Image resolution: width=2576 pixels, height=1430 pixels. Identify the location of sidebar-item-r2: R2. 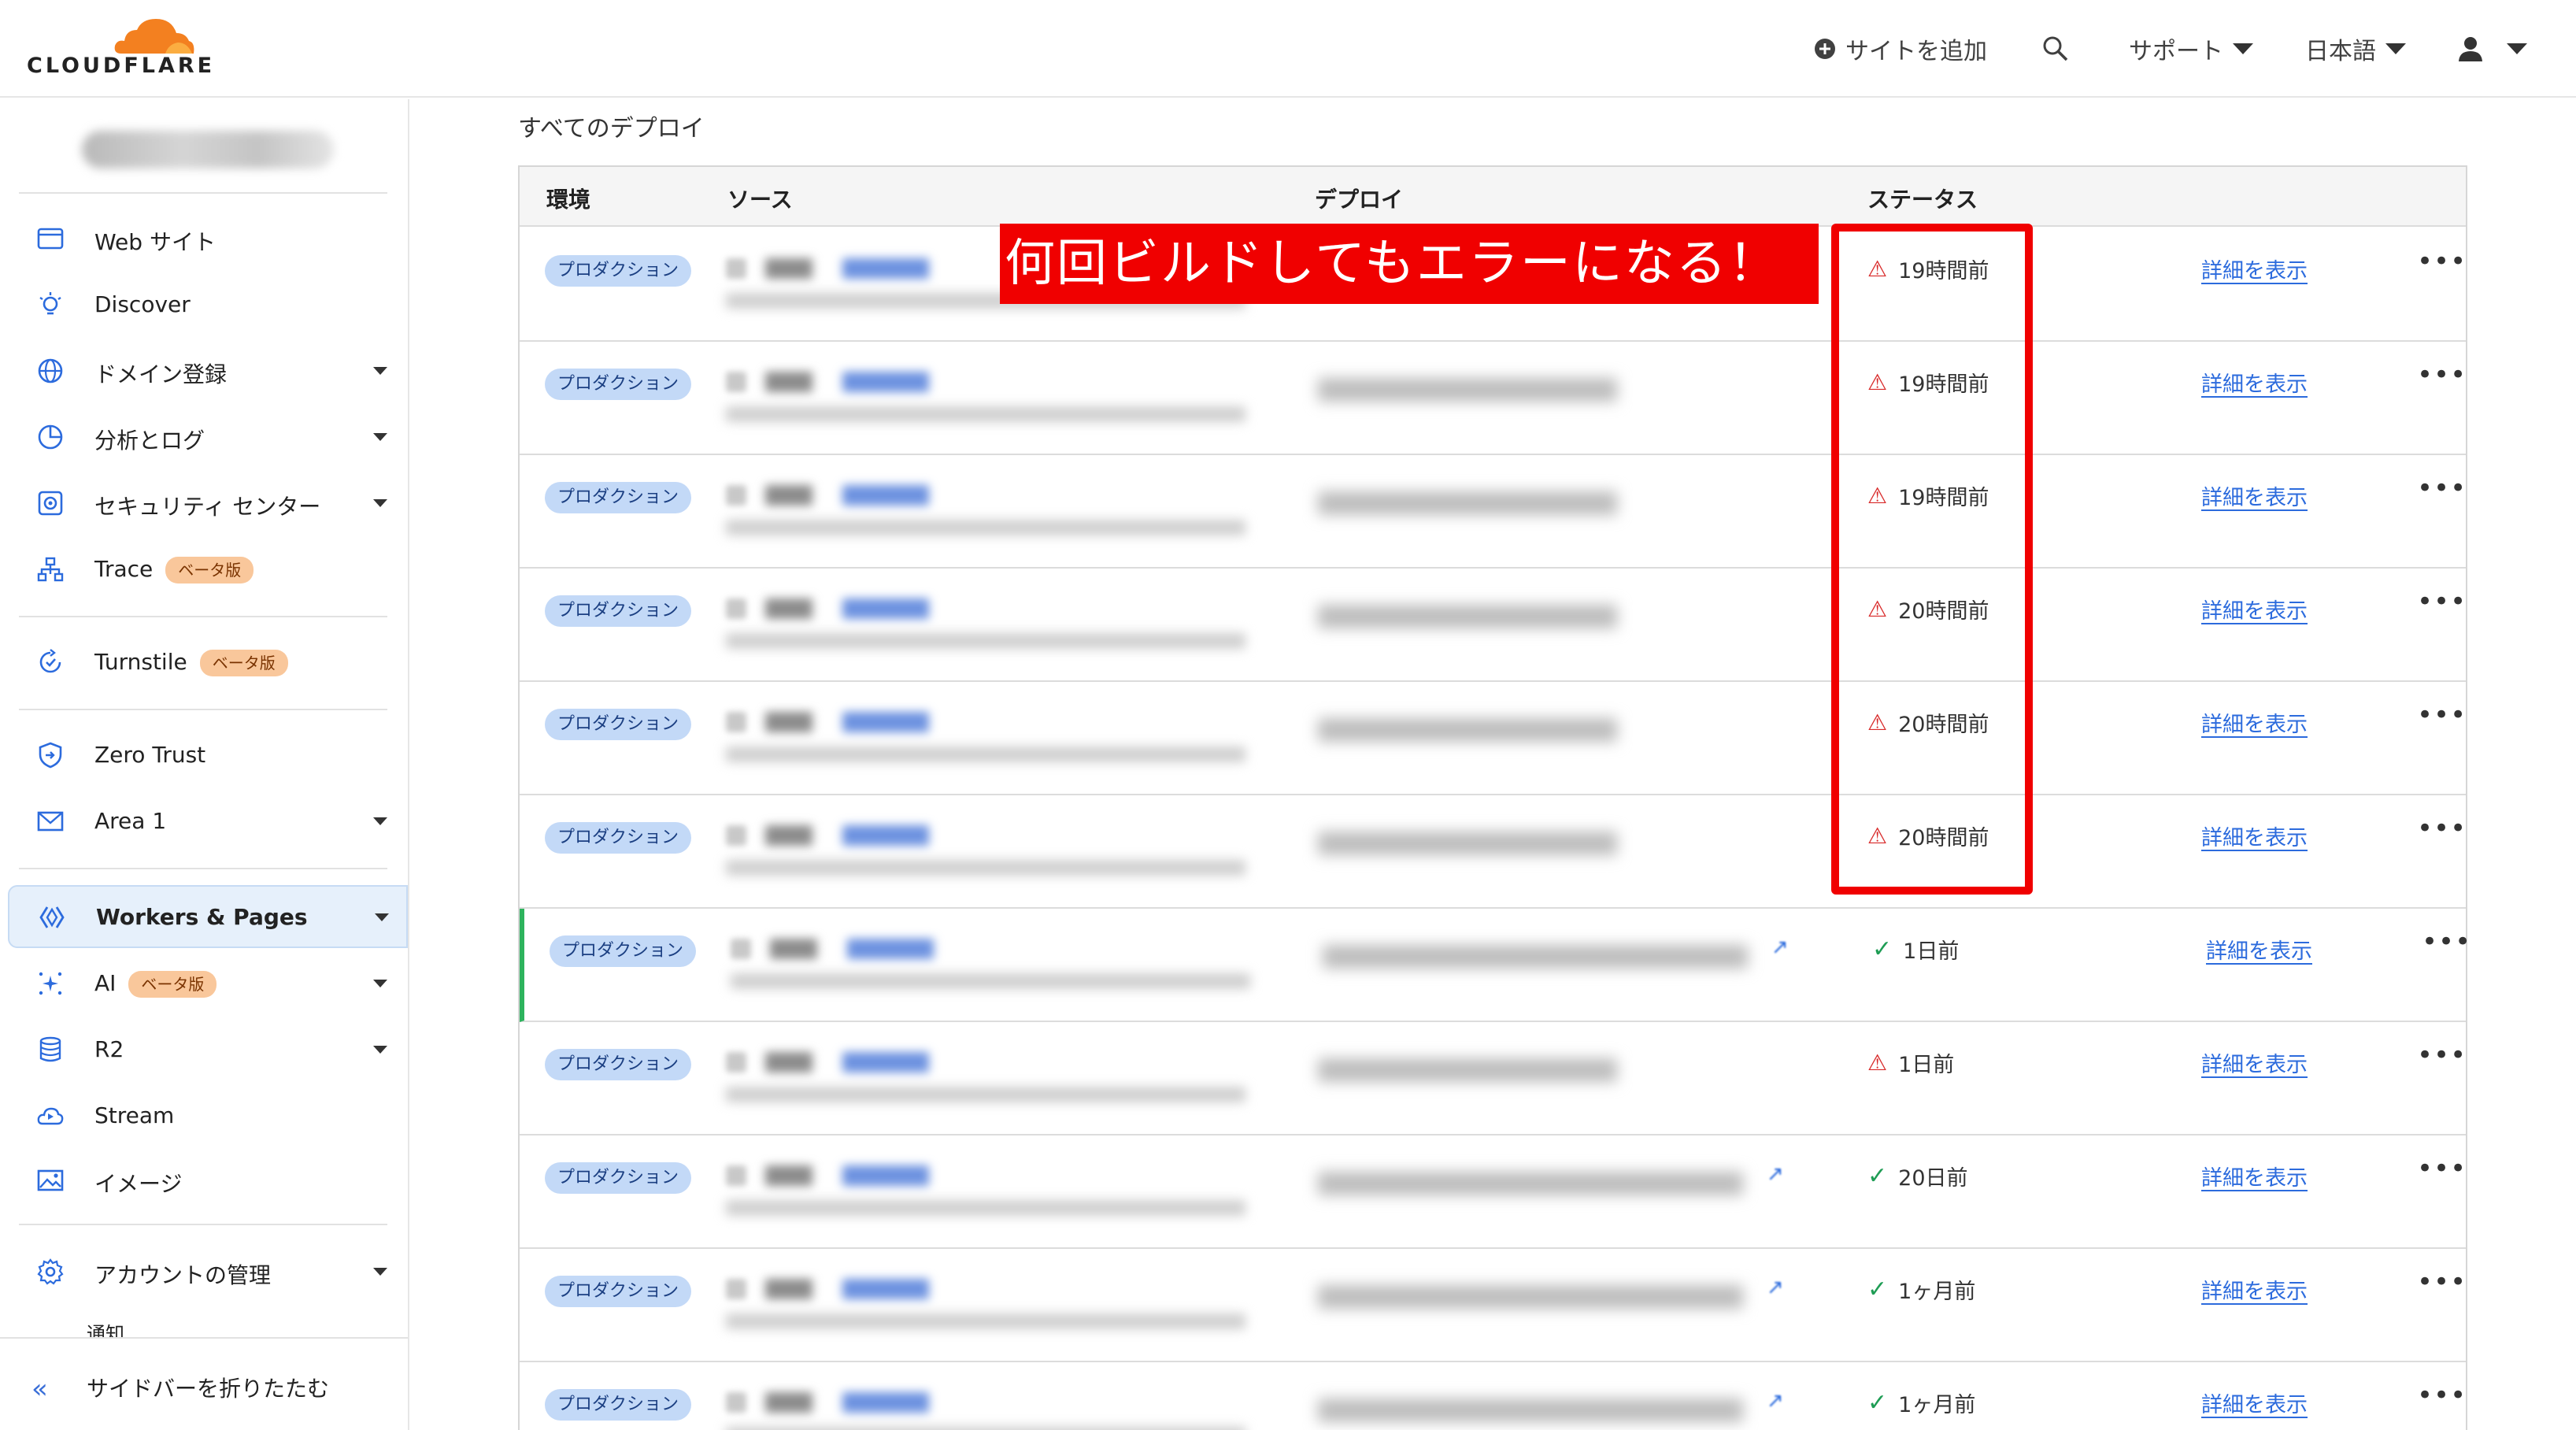
(208, 1049).